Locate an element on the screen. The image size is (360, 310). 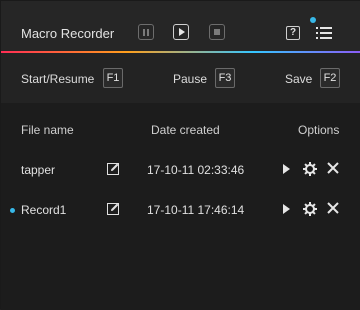
help-button: ? is located at coordinates (293, 33).